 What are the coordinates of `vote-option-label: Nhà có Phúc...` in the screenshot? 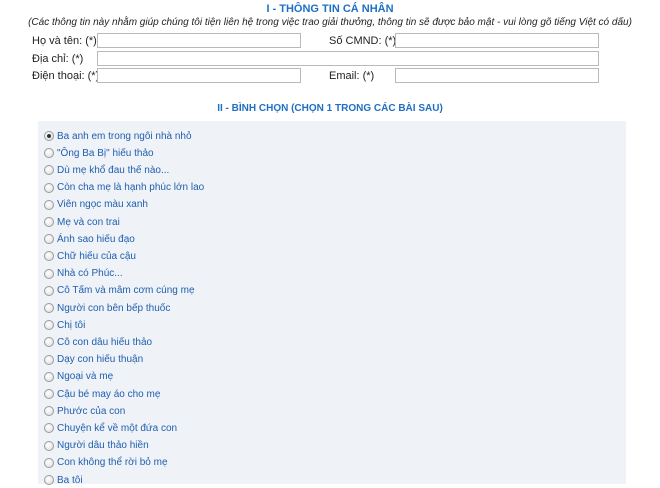 It's located at (90, 274).